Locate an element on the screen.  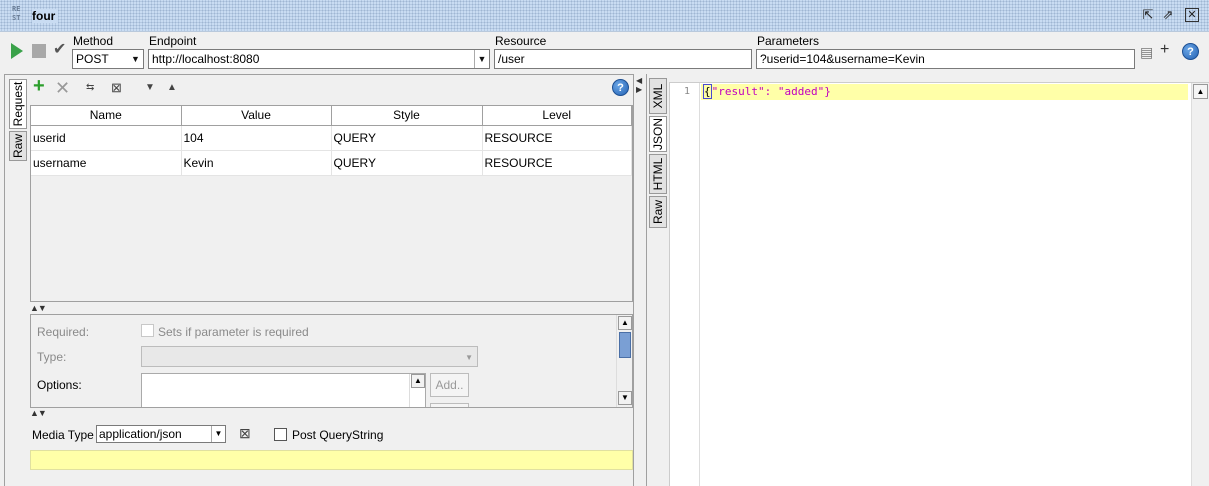
post-querystring-checkbox is located at coordinates (280, 434).